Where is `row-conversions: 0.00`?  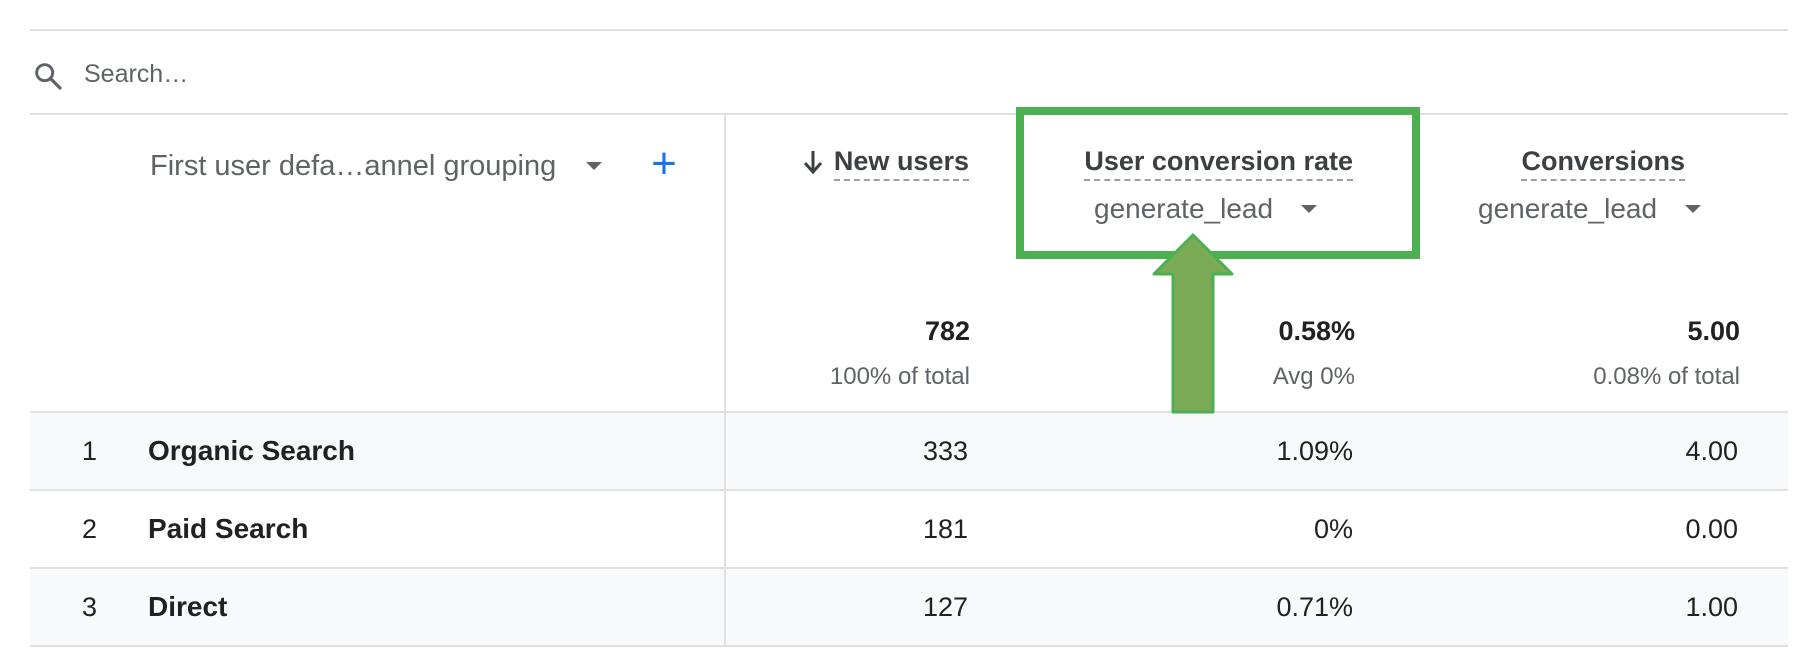
row-conversions: 0.00 is located at coordinates (1711, 529).